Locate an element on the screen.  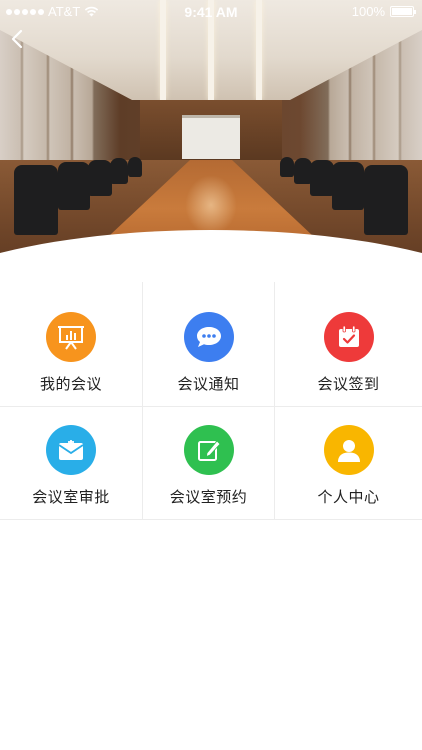
menu-label: 我的会议 is located at coordinates (70, 384).